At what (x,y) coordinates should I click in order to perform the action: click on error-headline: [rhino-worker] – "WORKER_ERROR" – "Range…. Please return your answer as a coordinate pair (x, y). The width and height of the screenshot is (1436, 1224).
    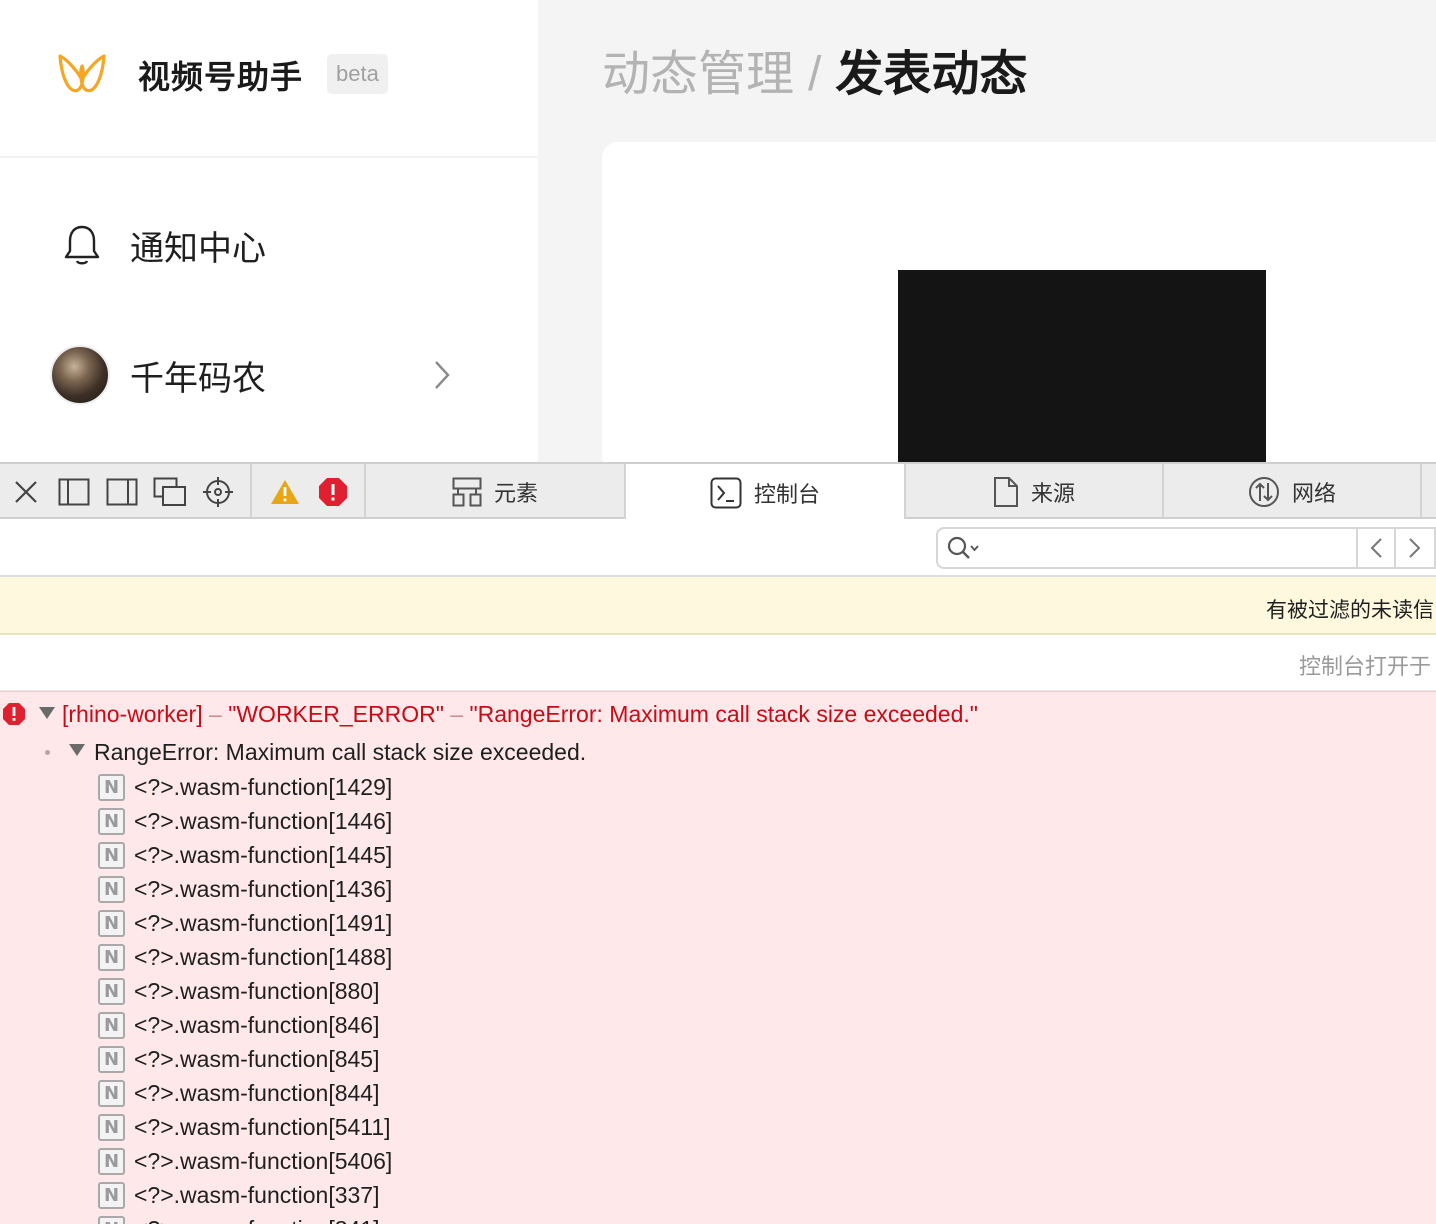
    Looking at the image, I should click on (520, 714).